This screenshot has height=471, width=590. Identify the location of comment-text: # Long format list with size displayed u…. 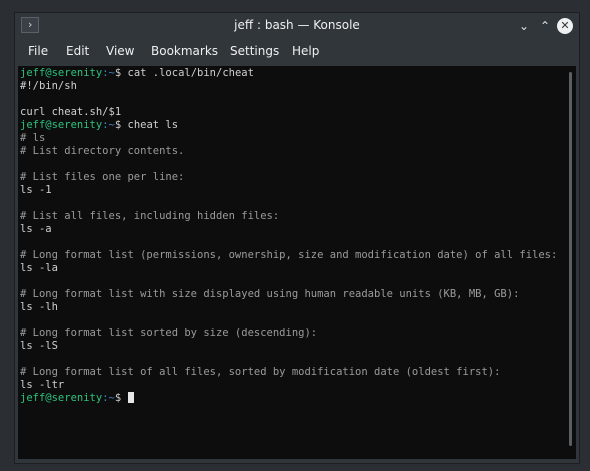
(270, 294).